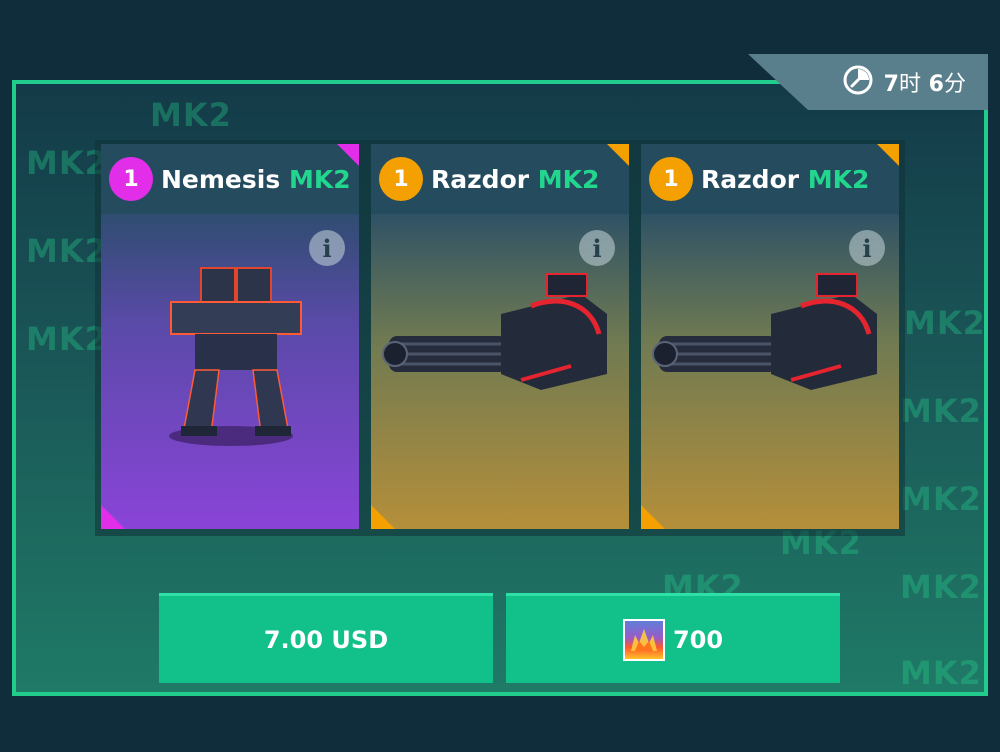  I want to click on usd-price-label: 7.00 USD, so click(326, 639).